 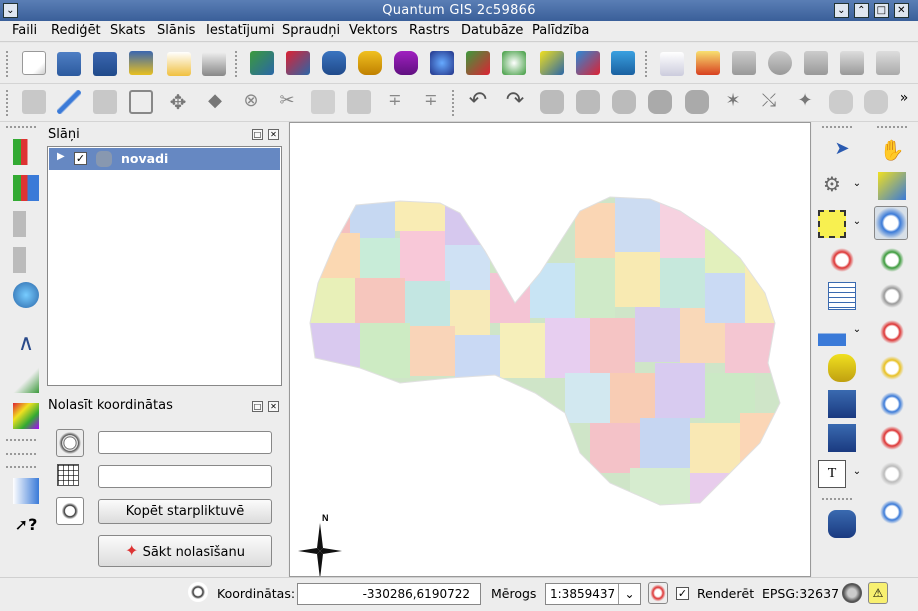 I want to click on layer-row-novadi: ▶ ✓ novadi, so click(x=164, y=159).